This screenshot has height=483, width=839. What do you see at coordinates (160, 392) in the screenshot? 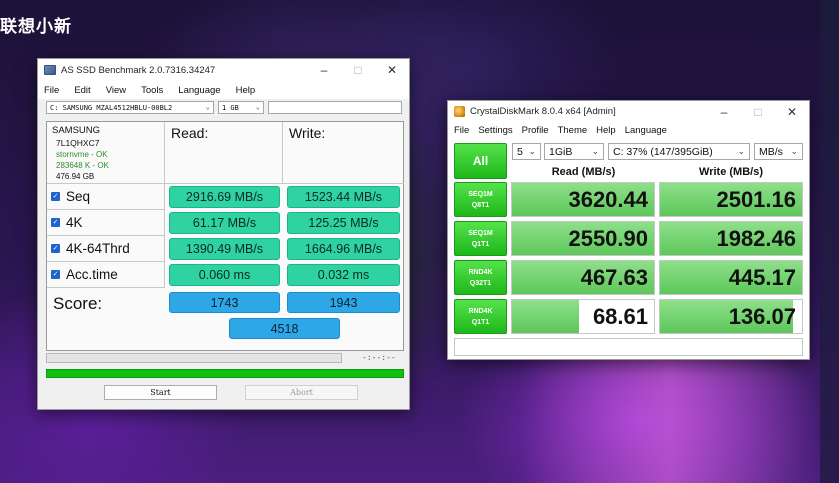
I see `start-button: Start` at bounding box center [160, 392].